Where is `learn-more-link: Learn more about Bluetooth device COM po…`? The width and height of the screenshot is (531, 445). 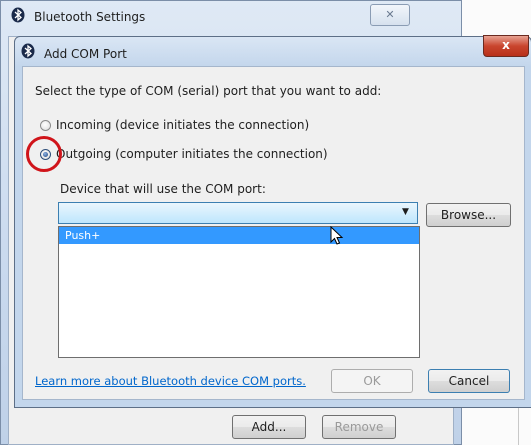 learn-more-link: Learn more about Bluetooth device COM po… is located at coordinates (170, 381).